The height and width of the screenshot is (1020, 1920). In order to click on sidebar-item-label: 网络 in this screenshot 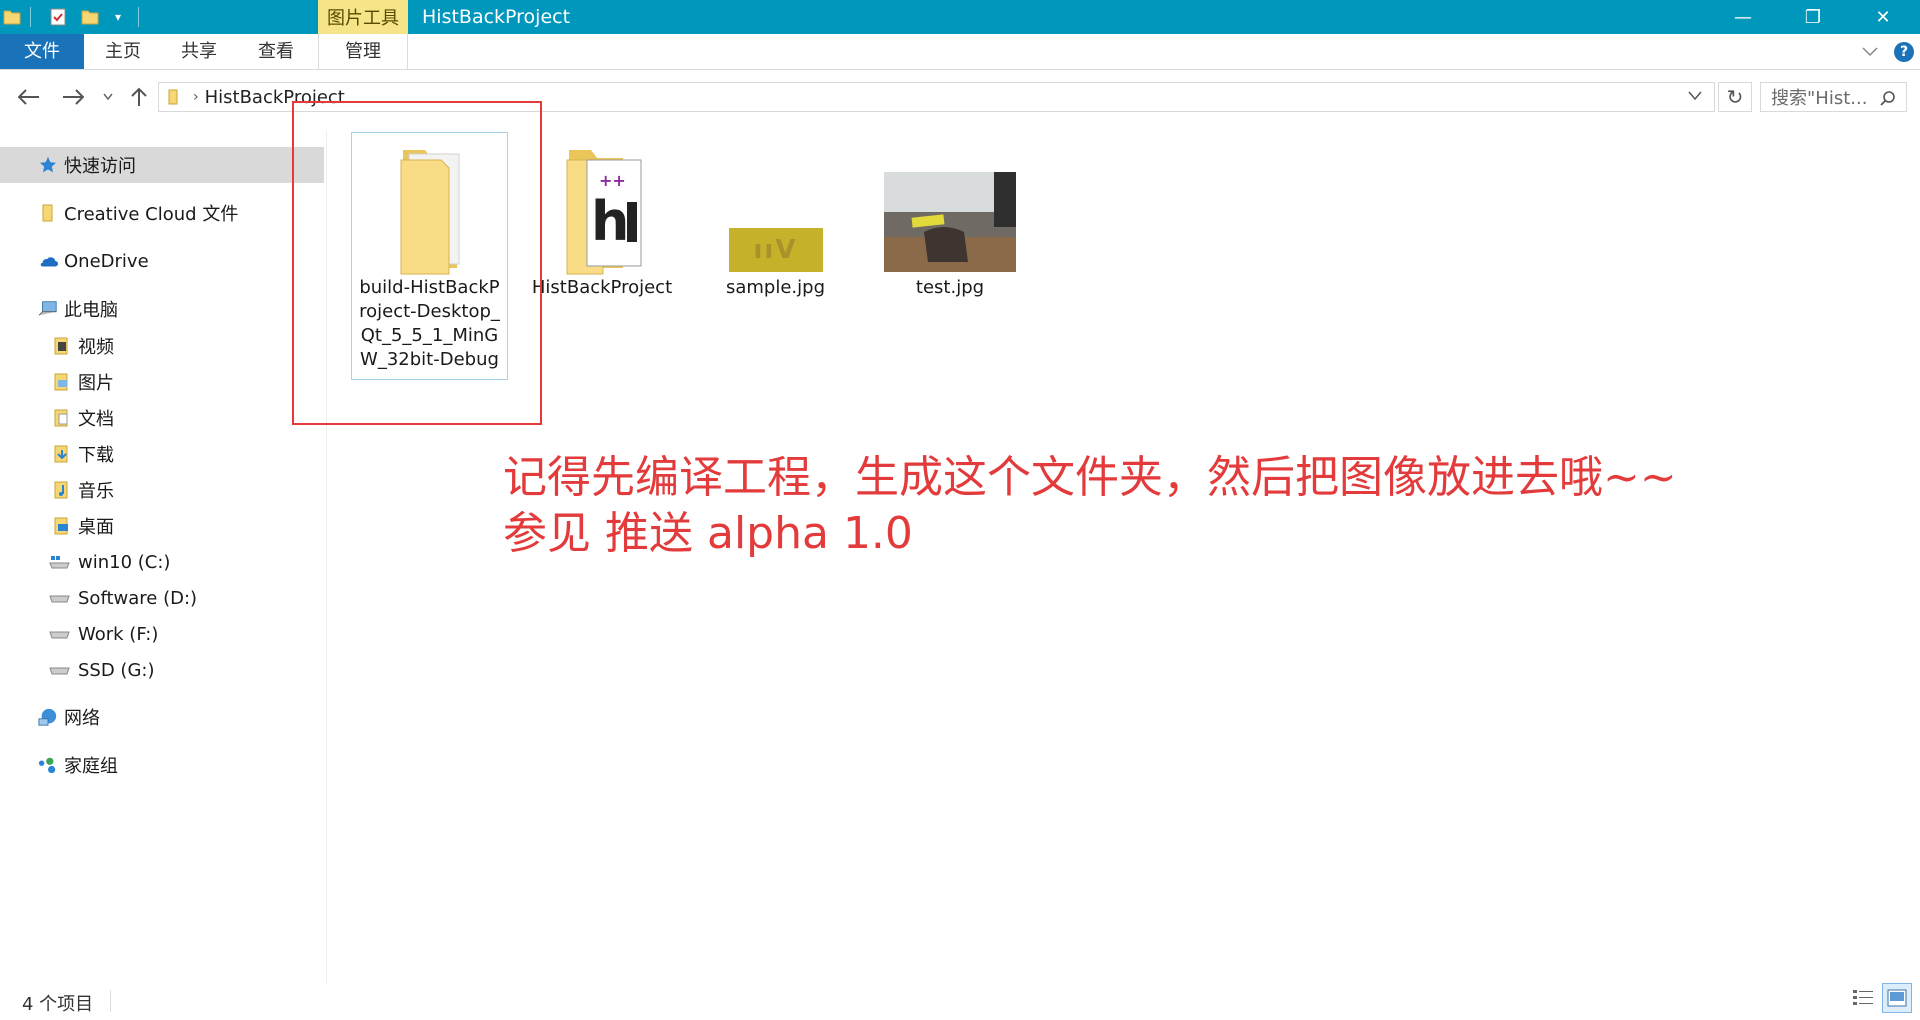, I will do `click(82, 718)`.